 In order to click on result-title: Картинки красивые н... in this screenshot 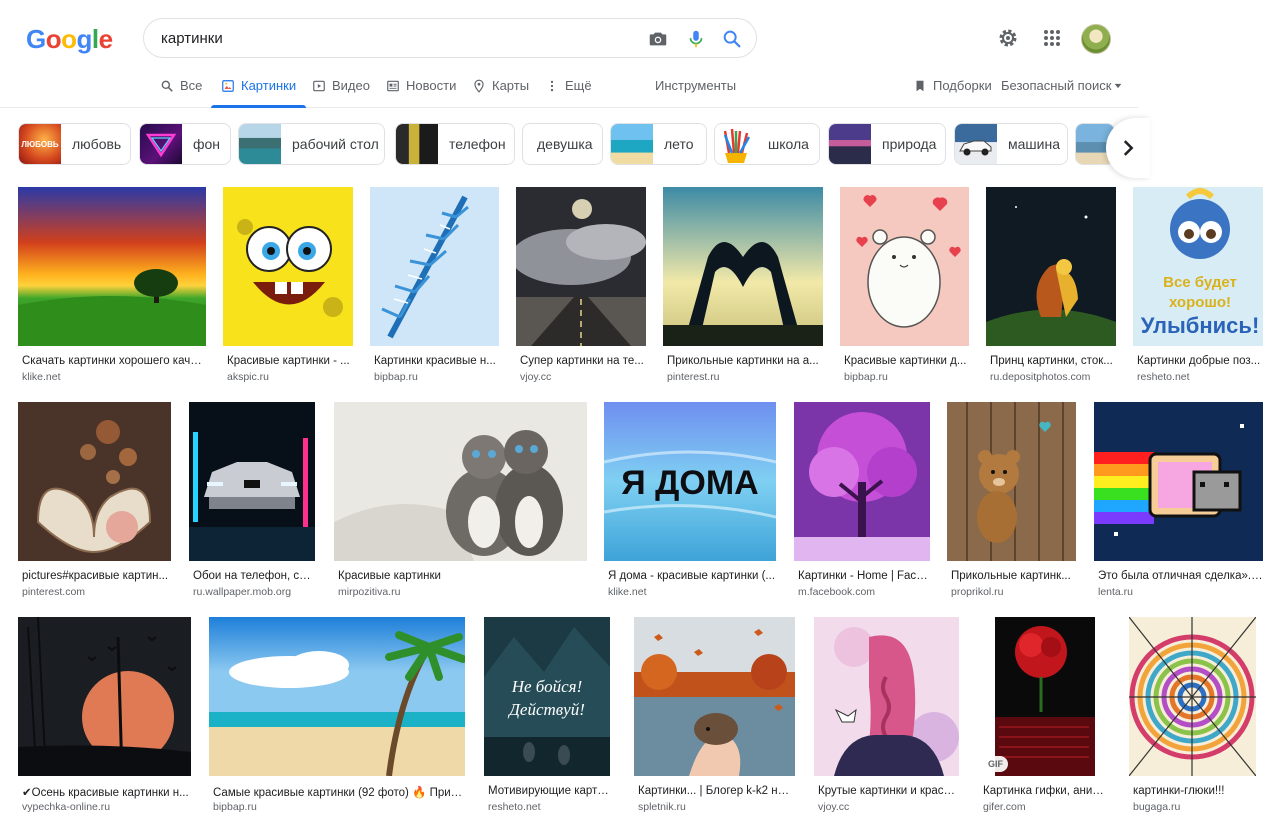, I will do `click(436, 361)`.